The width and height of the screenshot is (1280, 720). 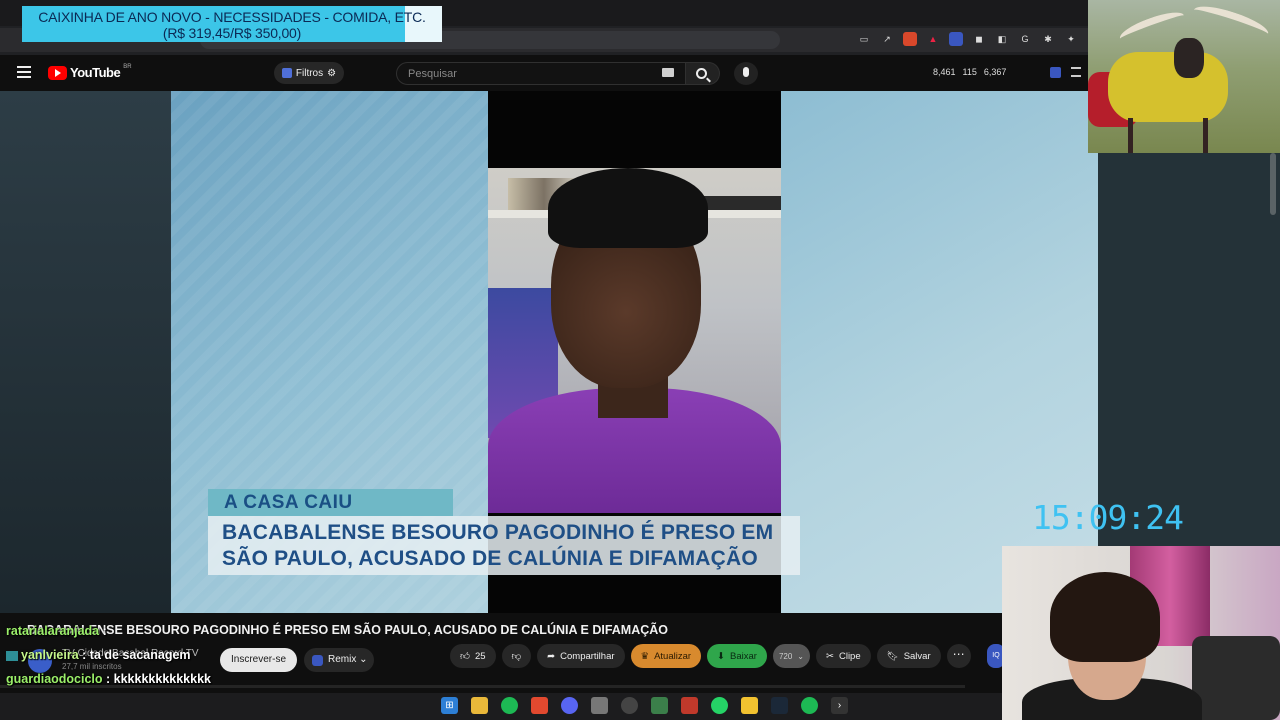 I want to click on chat-message: ratarialaranjada :, so click(x=56, y=631).